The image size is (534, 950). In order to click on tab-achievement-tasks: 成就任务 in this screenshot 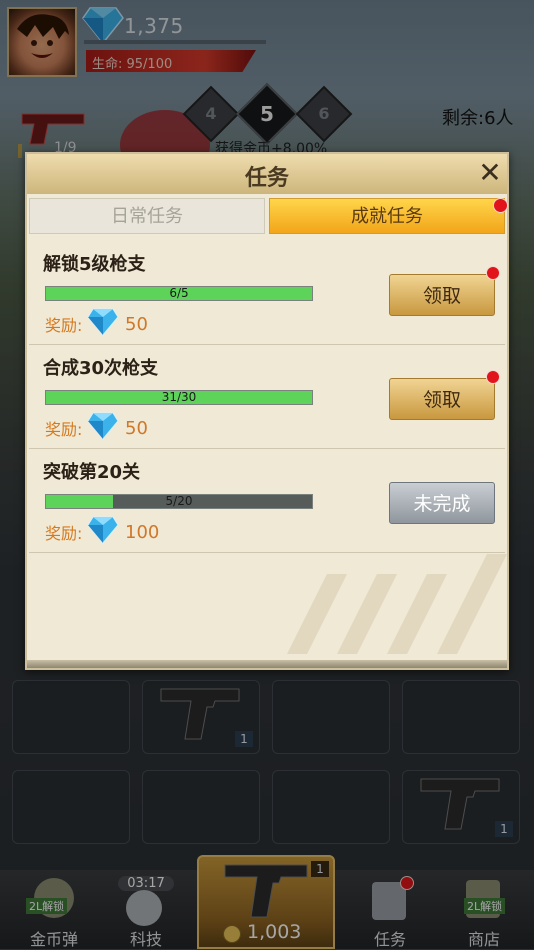, I will do `click(387, 216)`.